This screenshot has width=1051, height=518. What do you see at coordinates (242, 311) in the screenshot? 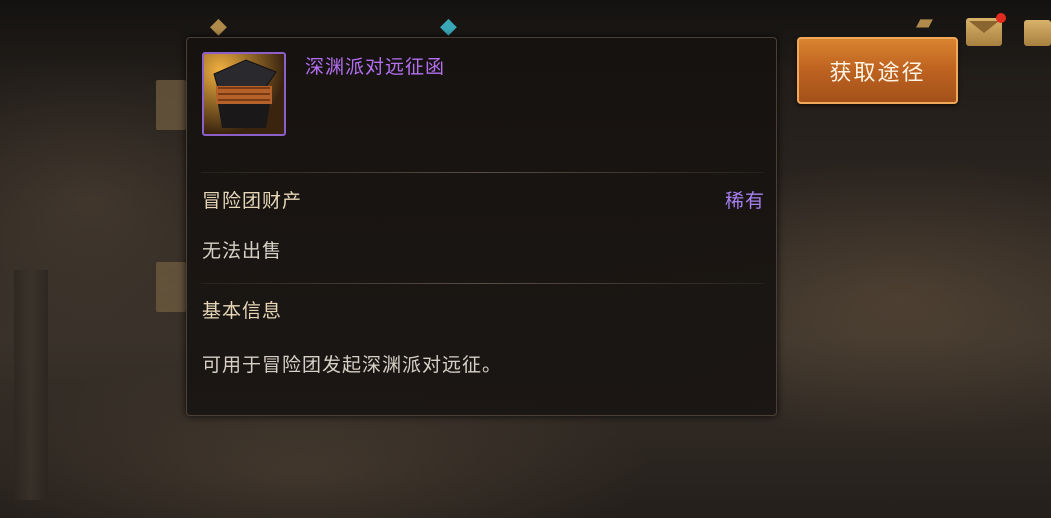
I see `section-title: 基本信息` at bounding box center [242, 311].